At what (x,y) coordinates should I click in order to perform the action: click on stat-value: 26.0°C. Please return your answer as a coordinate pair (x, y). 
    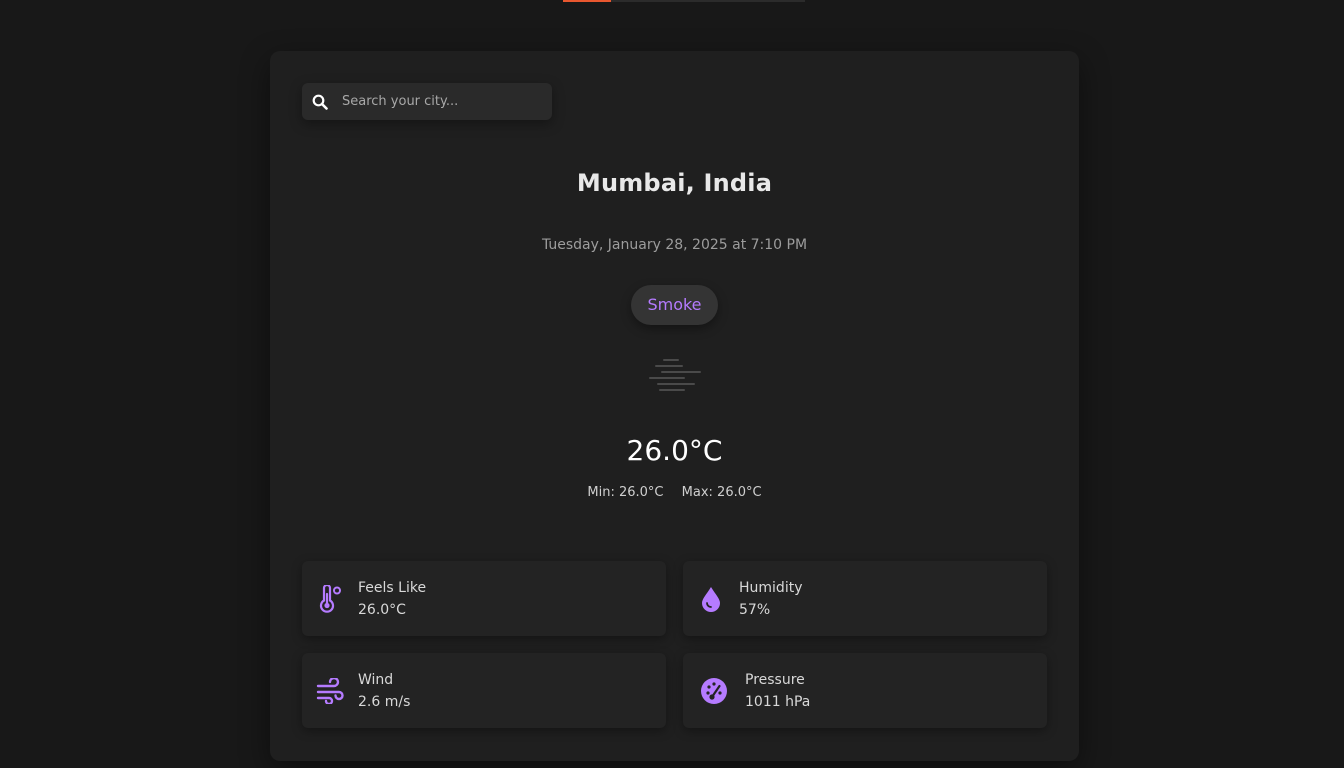
    Looking at the image, I should click on (382, 609).